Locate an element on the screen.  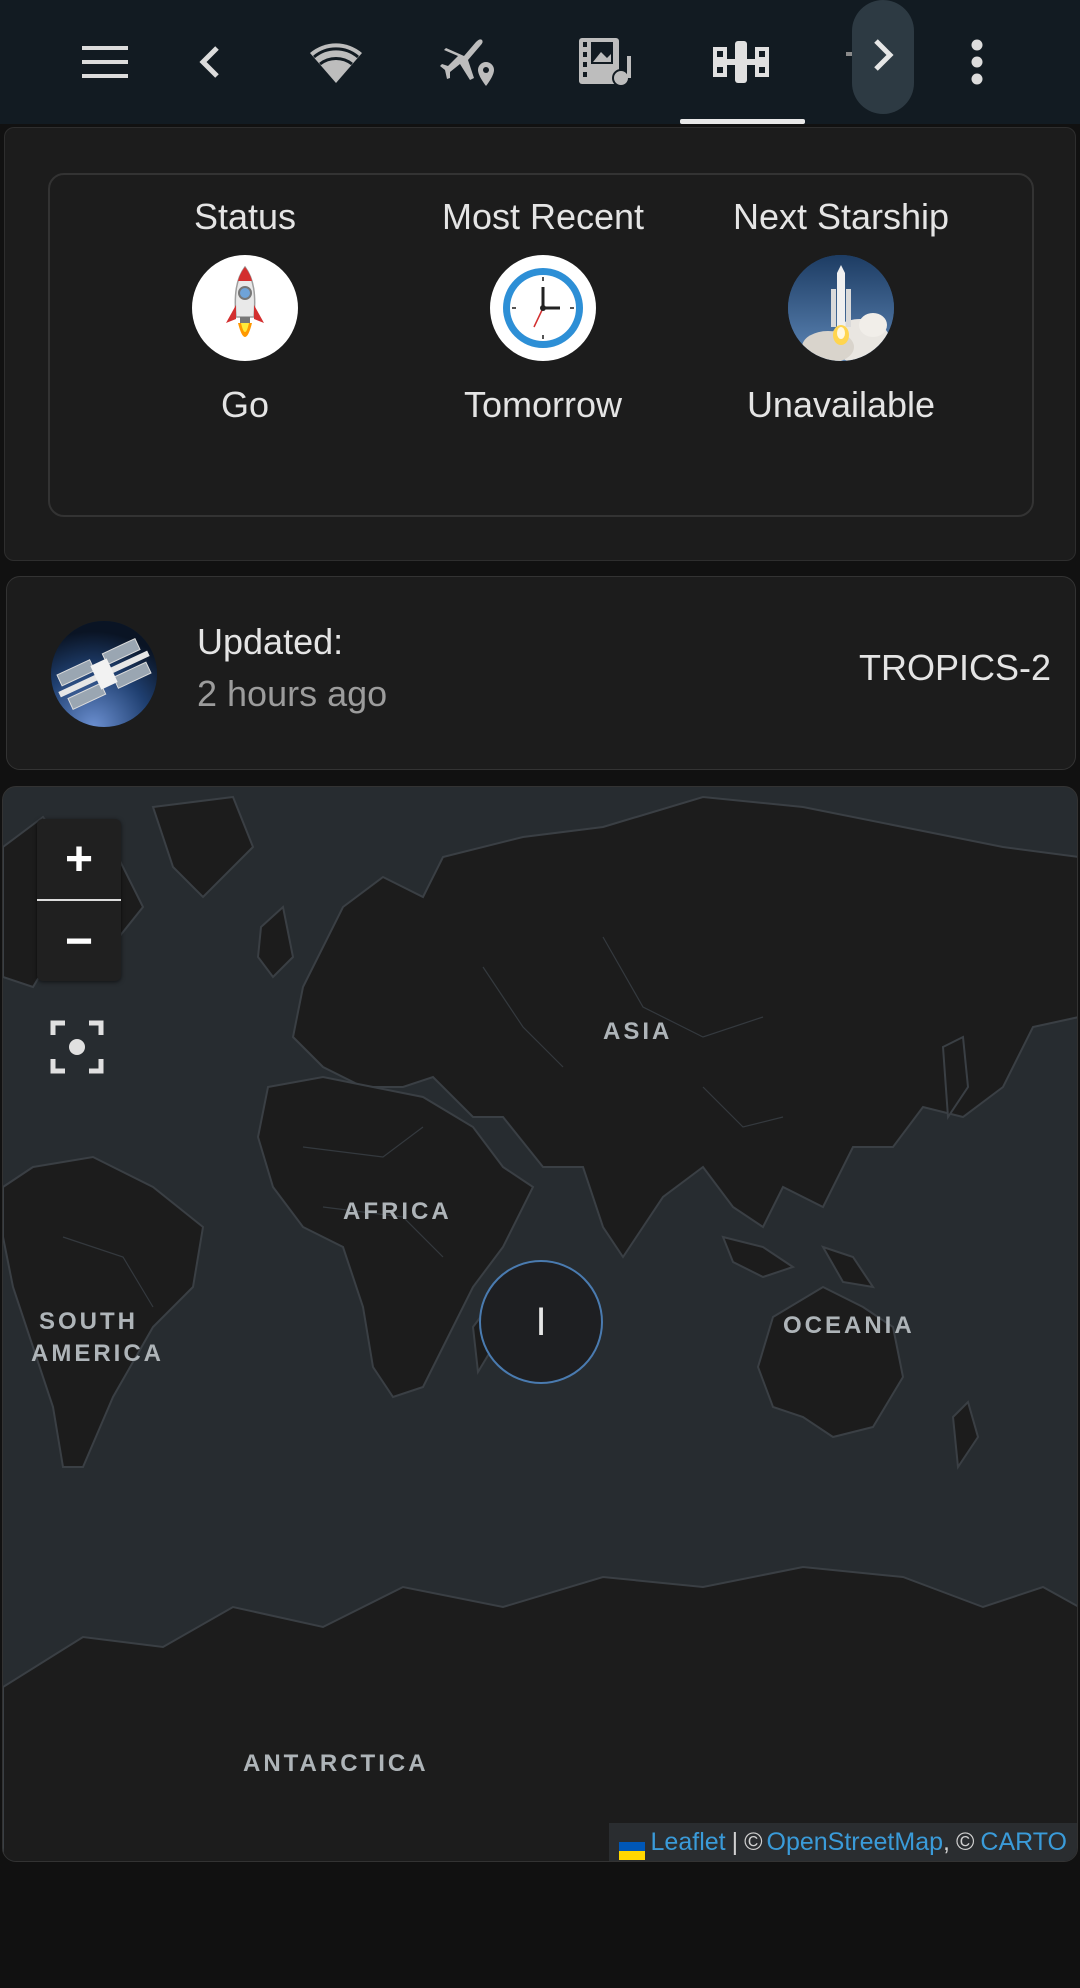
focus-center-icon is located at coordinates (77, 1047).